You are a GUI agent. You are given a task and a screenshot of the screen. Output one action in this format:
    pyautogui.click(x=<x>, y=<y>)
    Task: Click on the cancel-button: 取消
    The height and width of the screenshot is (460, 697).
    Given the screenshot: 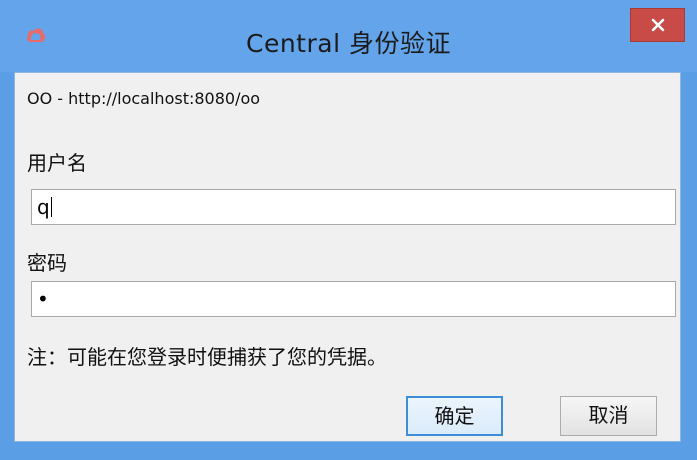 What is the action you would take?
    pyautogui.click(x=608, y=416)
    